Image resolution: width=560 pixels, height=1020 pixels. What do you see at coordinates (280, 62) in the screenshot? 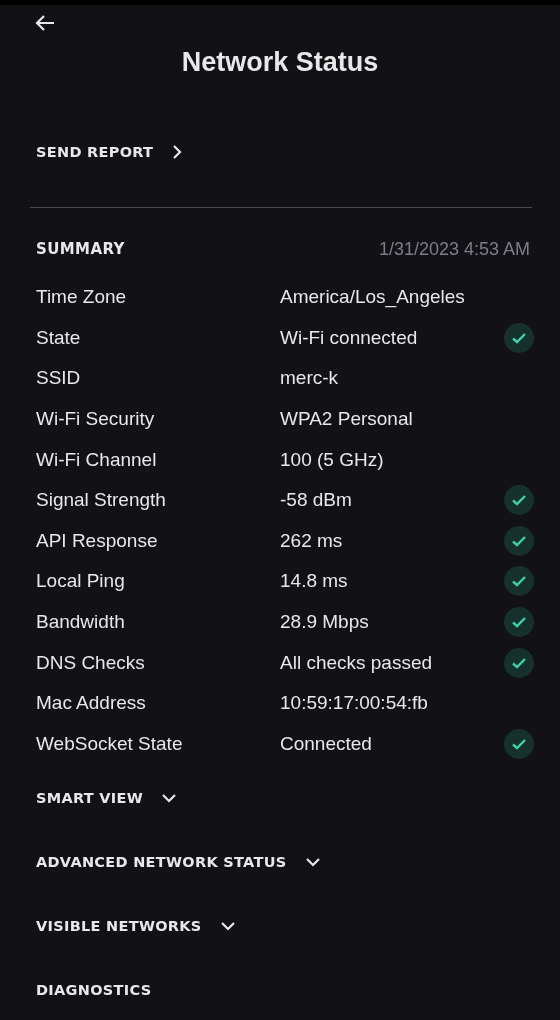
I see `page-title: Network Status` at bounding box center [280, 62].